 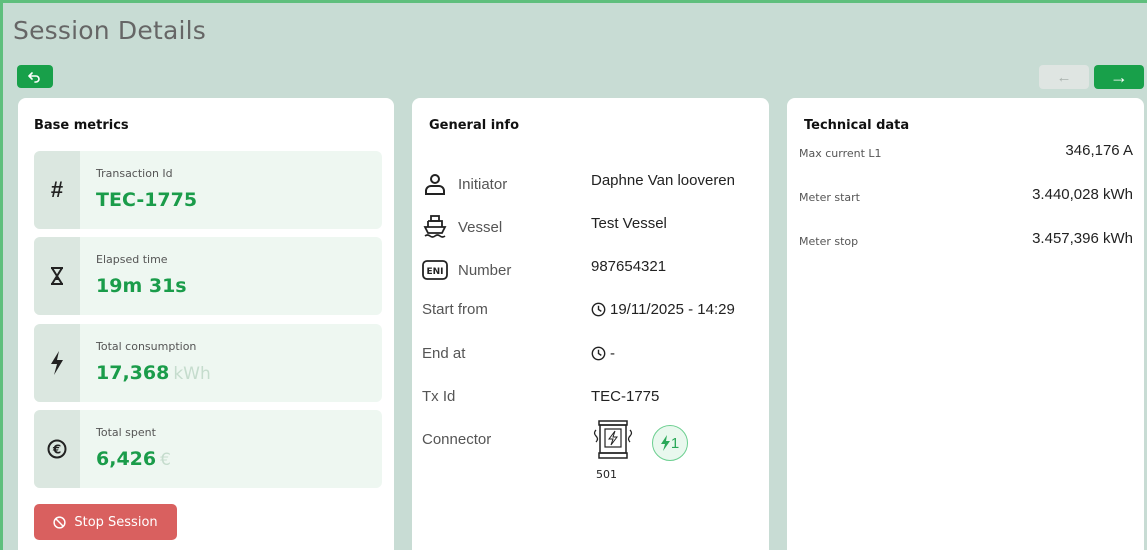 I want to click on page-title: Session Details, so click(x=110, y=30).